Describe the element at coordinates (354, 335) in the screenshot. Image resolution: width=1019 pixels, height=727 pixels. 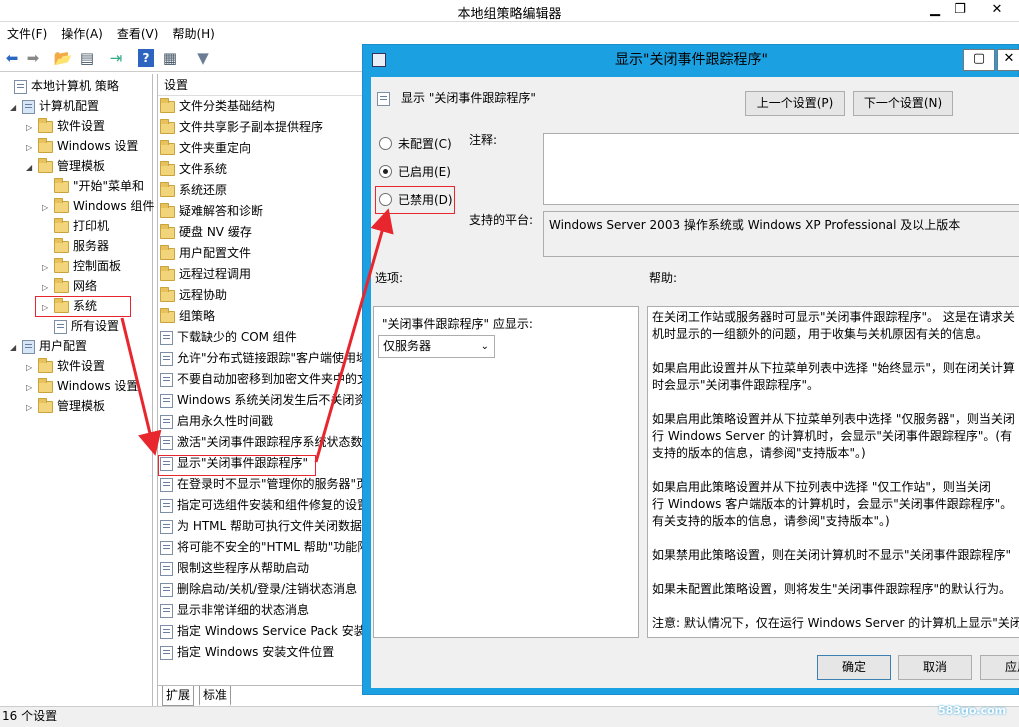
I see `arrow-policy-to-disabled` at that location.